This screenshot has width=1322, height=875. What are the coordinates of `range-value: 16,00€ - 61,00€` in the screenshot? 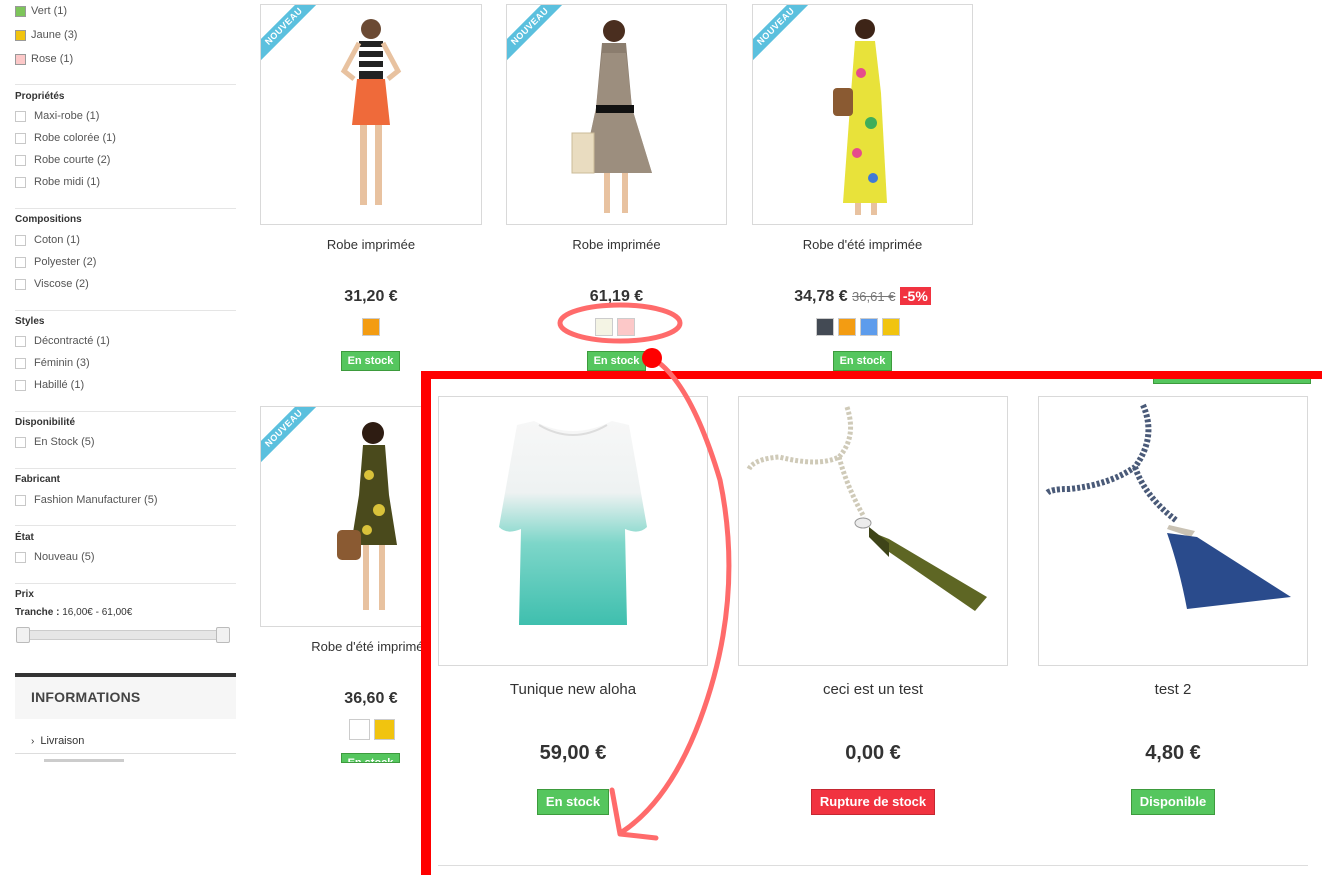 It's located at (97, 612).